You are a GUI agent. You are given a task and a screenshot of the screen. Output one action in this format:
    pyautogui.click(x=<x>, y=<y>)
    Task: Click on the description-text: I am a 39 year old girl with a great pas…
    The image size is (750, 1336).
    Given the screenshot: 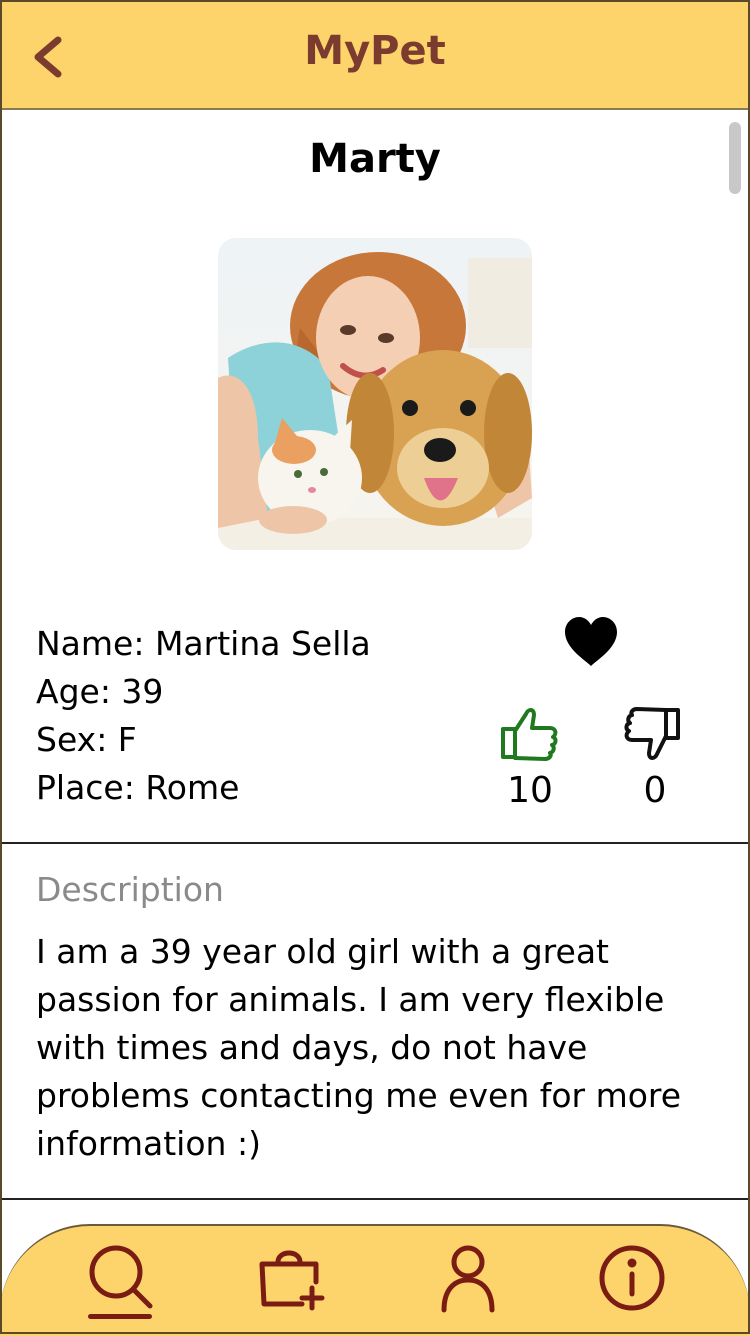 What is the action you would take?
    pyautogui.click(x=359, y=1047)
    